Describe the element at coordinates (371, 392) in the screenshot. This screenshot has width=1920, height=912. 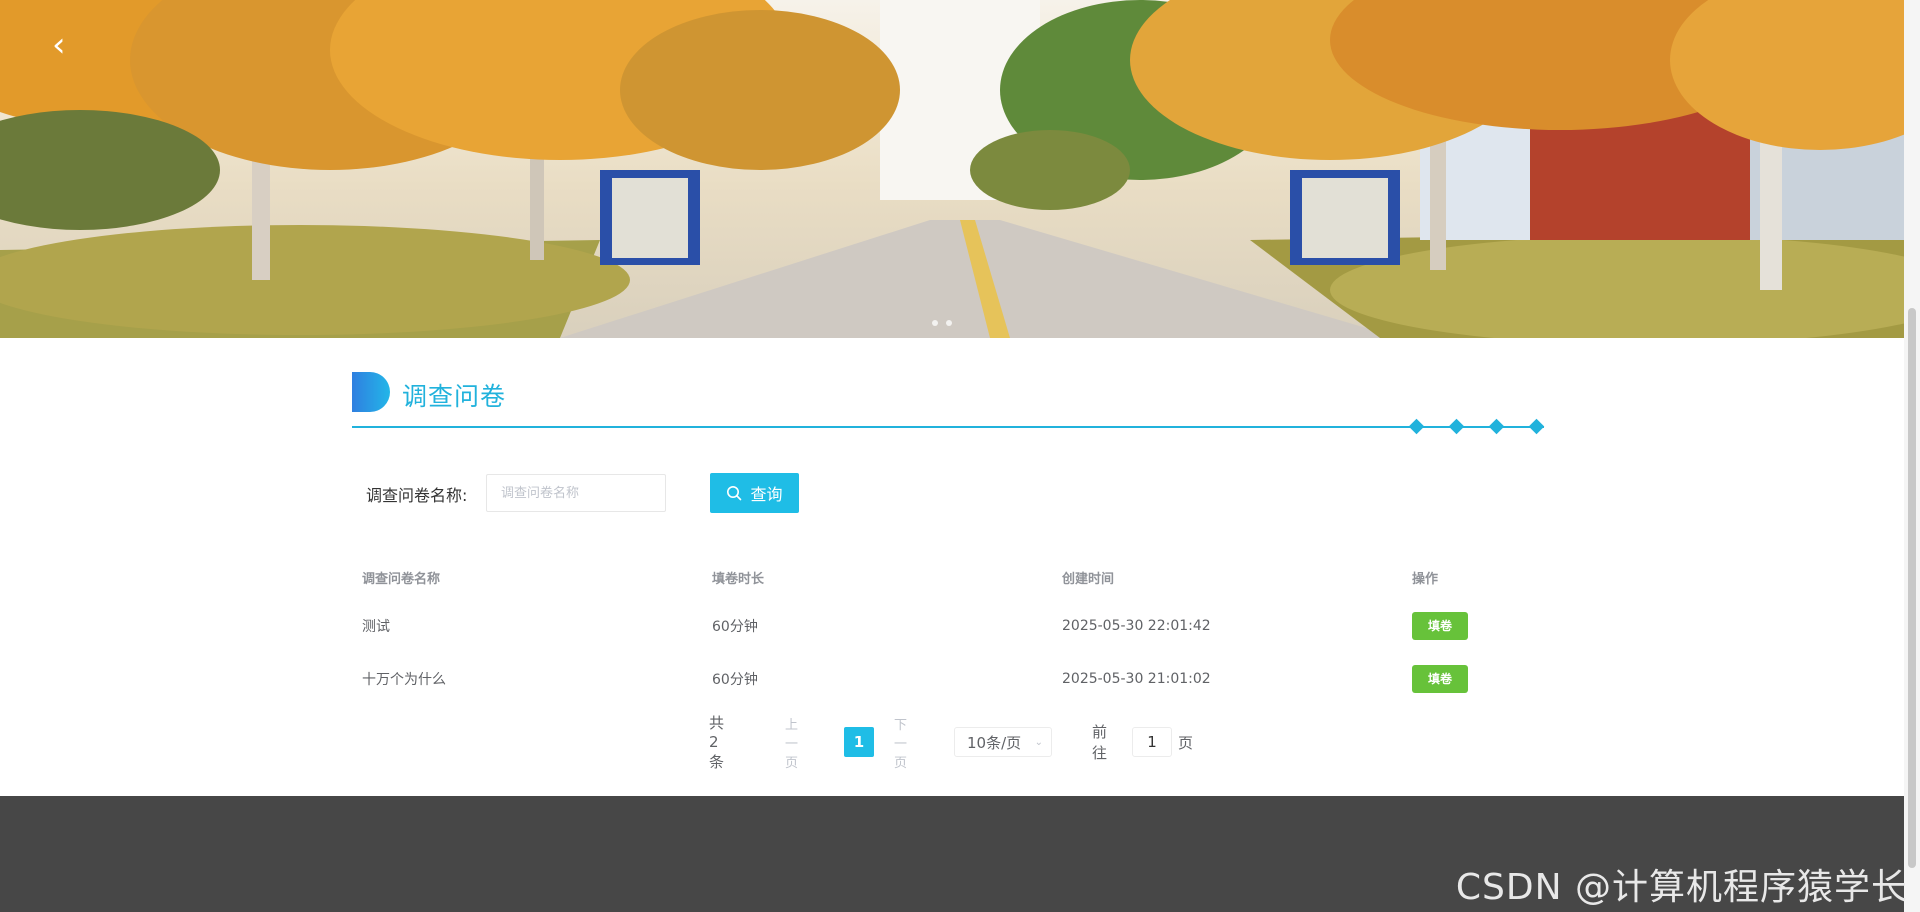
I see `title-badge-icon` at that location.